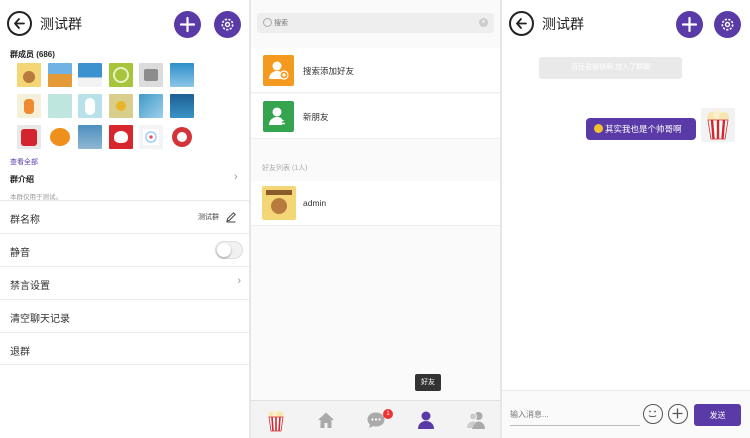 The image size is (750, 438). What do you see at coordinates (124, 282) in the screenshot?
I see `ban-settings-row: 禁言设置 ›` at bounding box center [124, 282].